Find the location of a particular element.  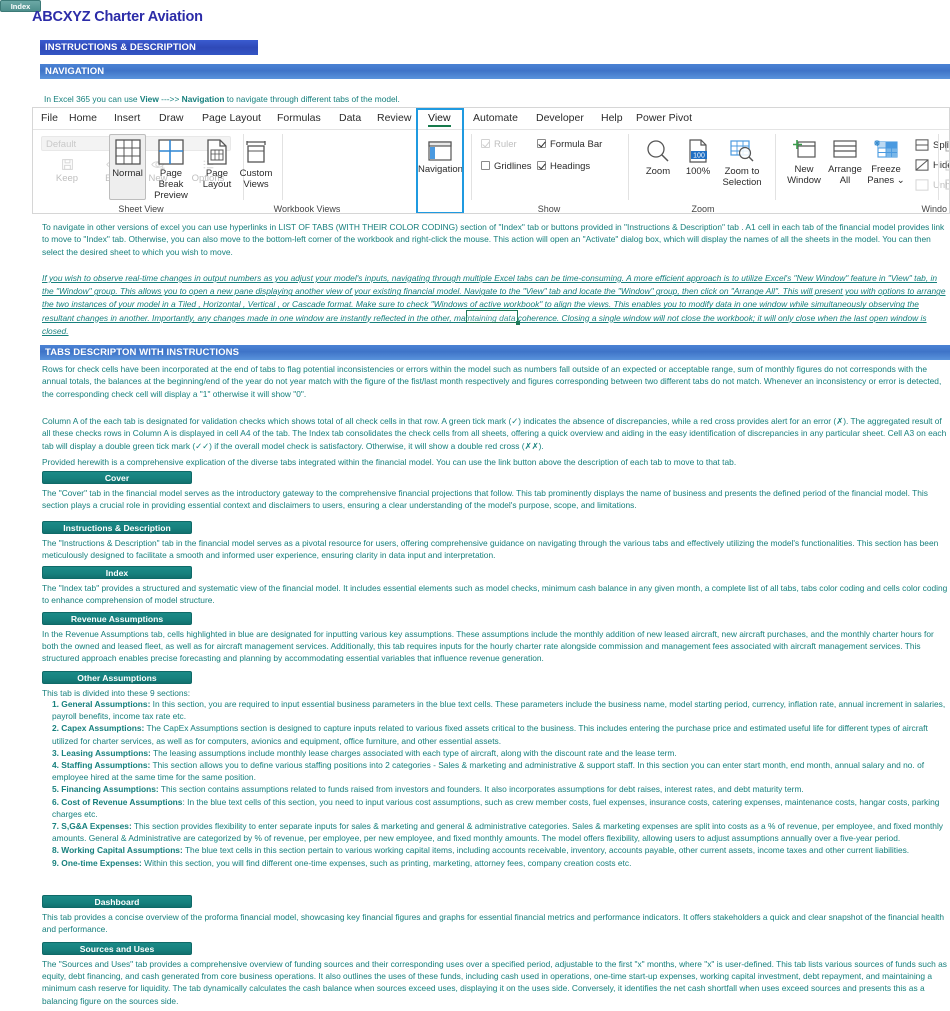

ribbon-tab-file: File is located at coordinates (49, 118).